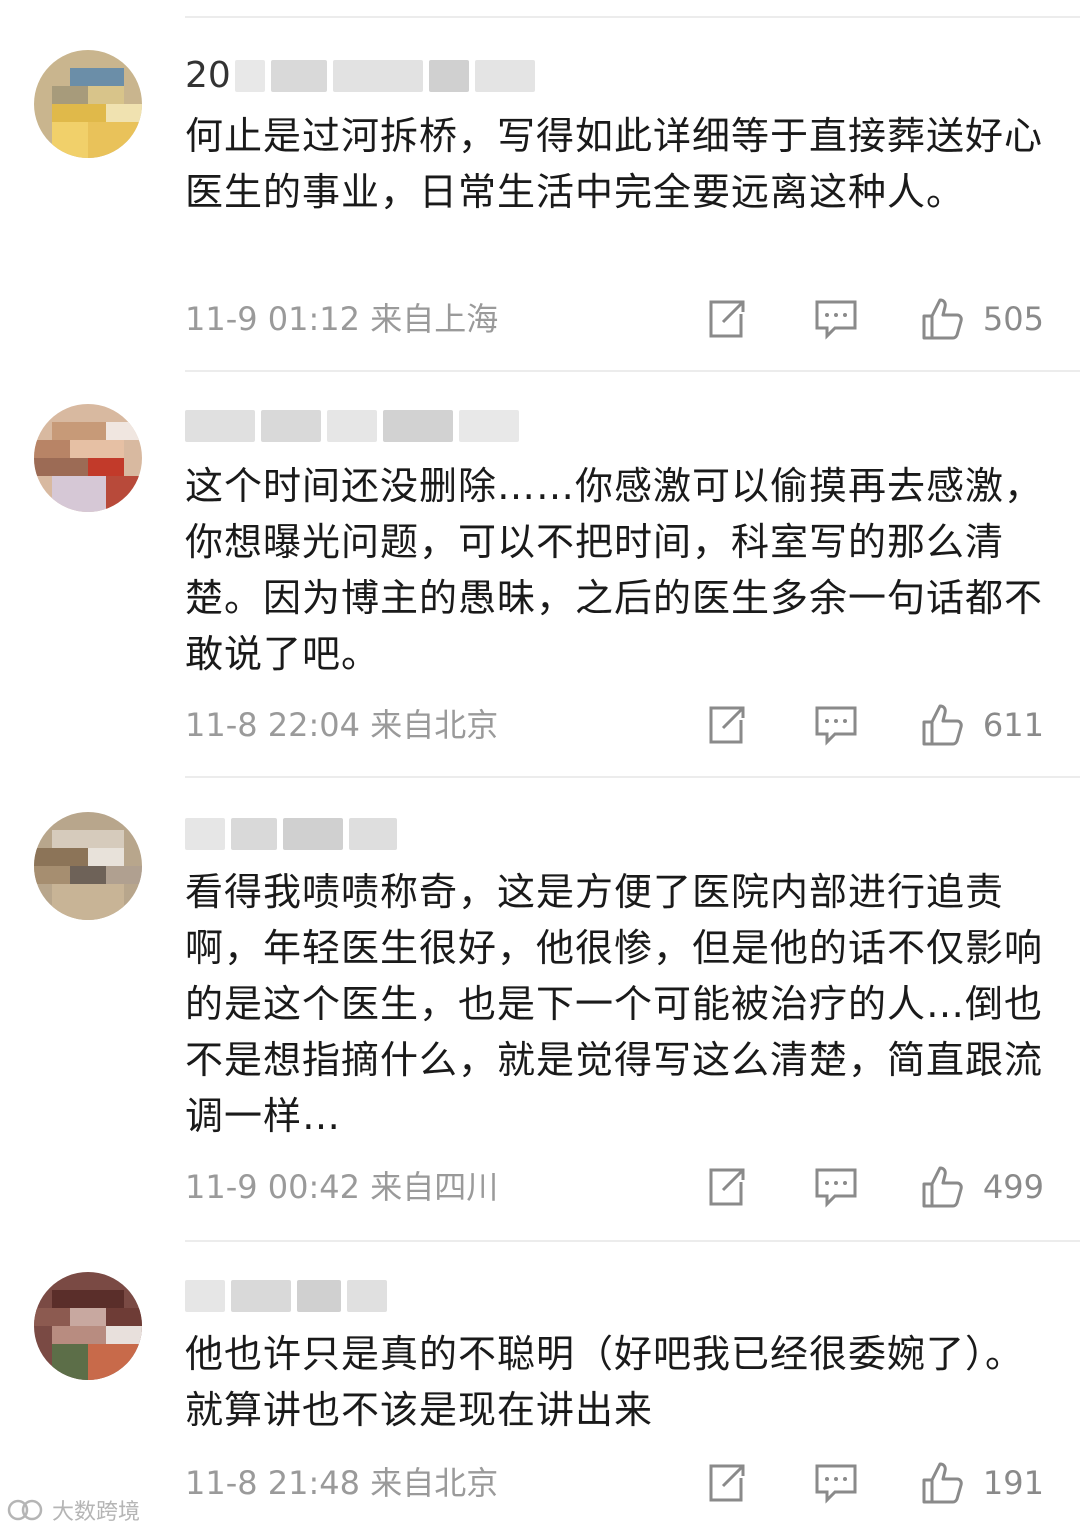 The height and width of the screenshot is (1531, 1080). What do you see at coordinates (1013, 1483) in the screenshot?
I see `like-count: 191` at bounding box center [1013, 1483].